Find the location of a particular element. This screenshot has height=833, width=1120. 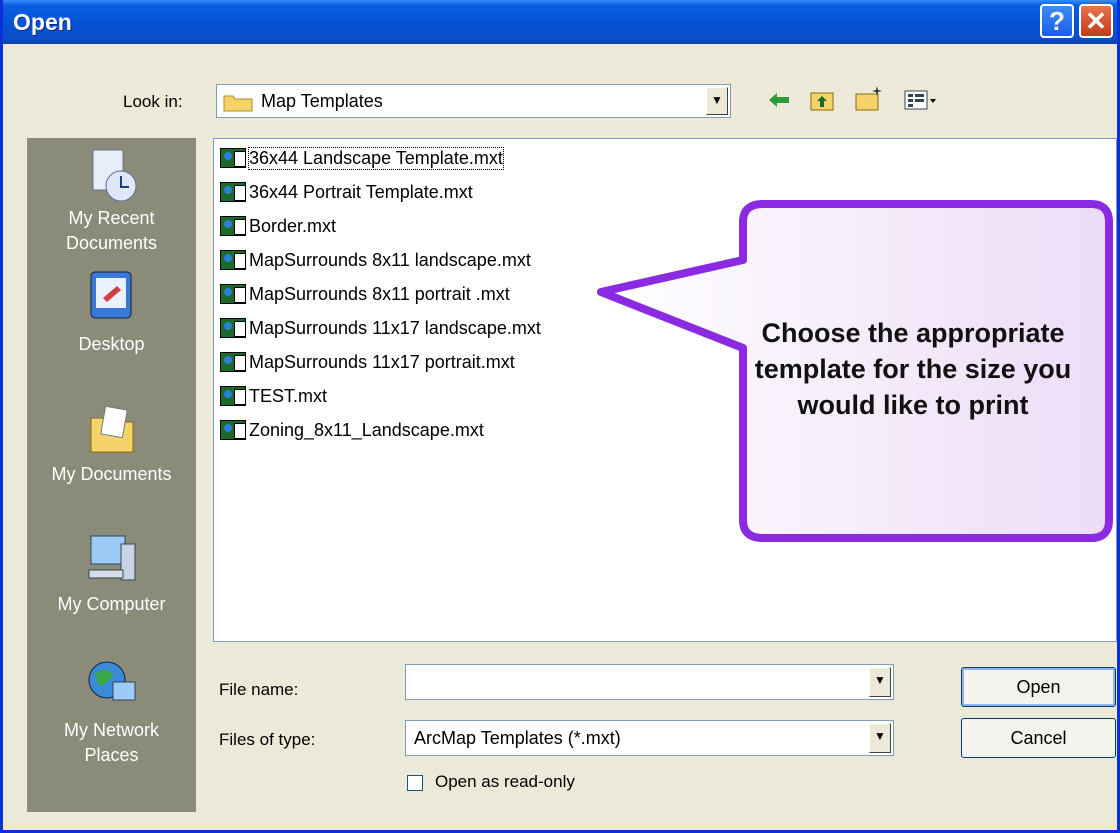

back-icon is located at coordinates (779, 100).